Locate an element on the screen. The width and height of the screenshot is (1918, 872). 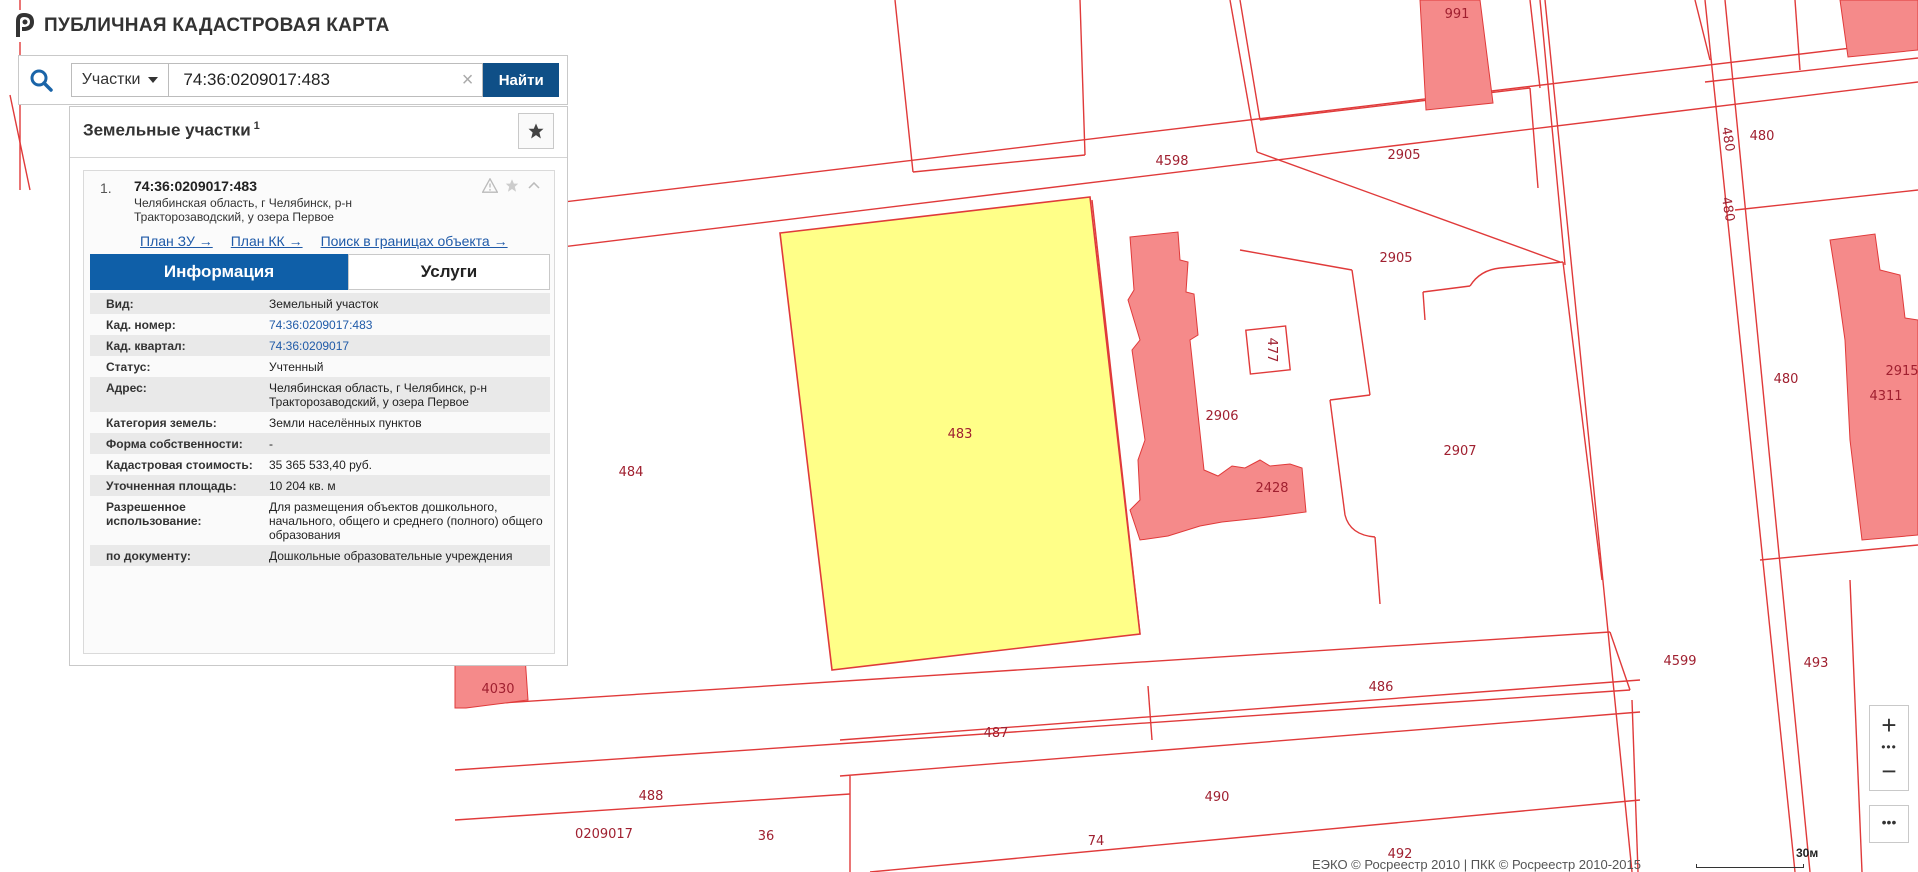
search-input-wrap: × is located at coordinates (326, 80).